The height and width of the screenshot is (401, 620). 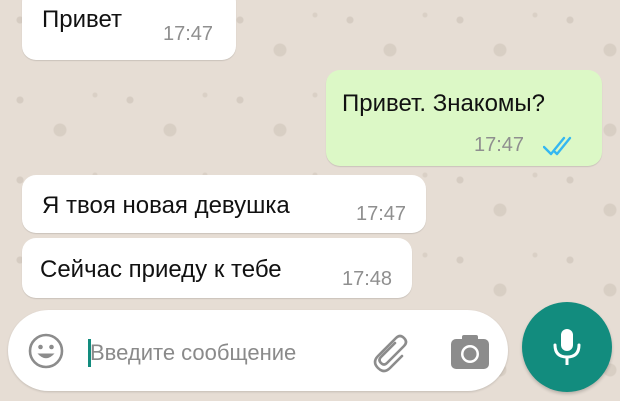 What do you see at coordinates (46, 351) in the screenshot?
I see `emoji-icon` at bounding box center [46, 351].